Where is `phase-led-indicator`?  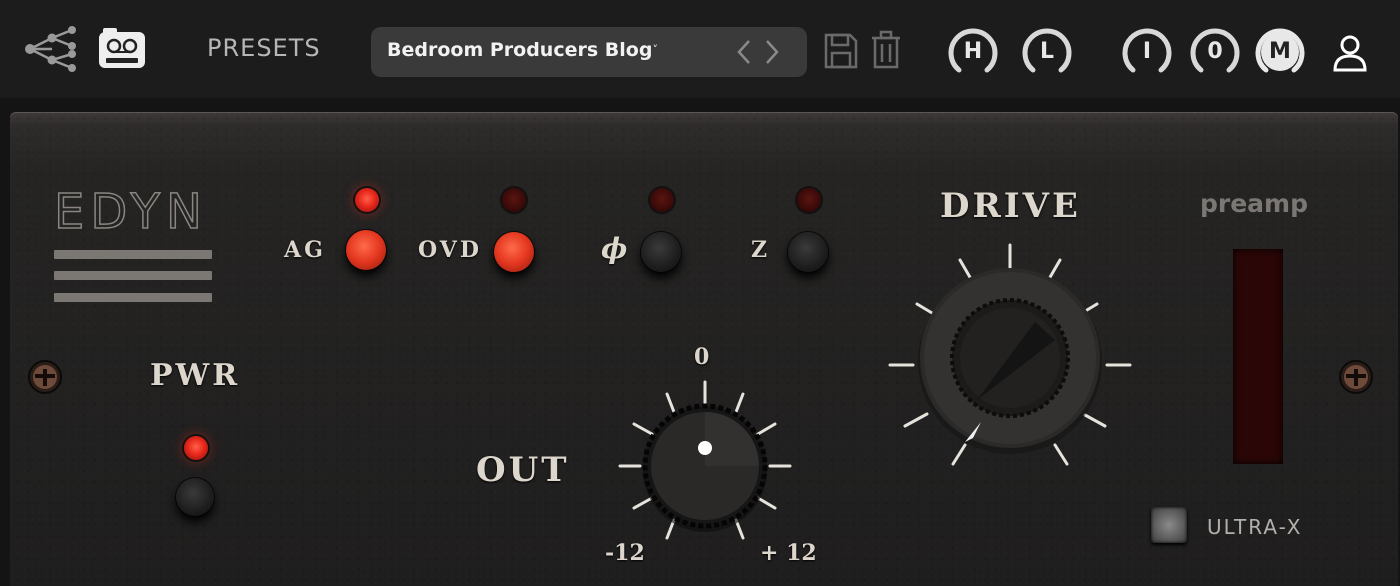 phase-led-indicator is located at coordinates (662, 200).